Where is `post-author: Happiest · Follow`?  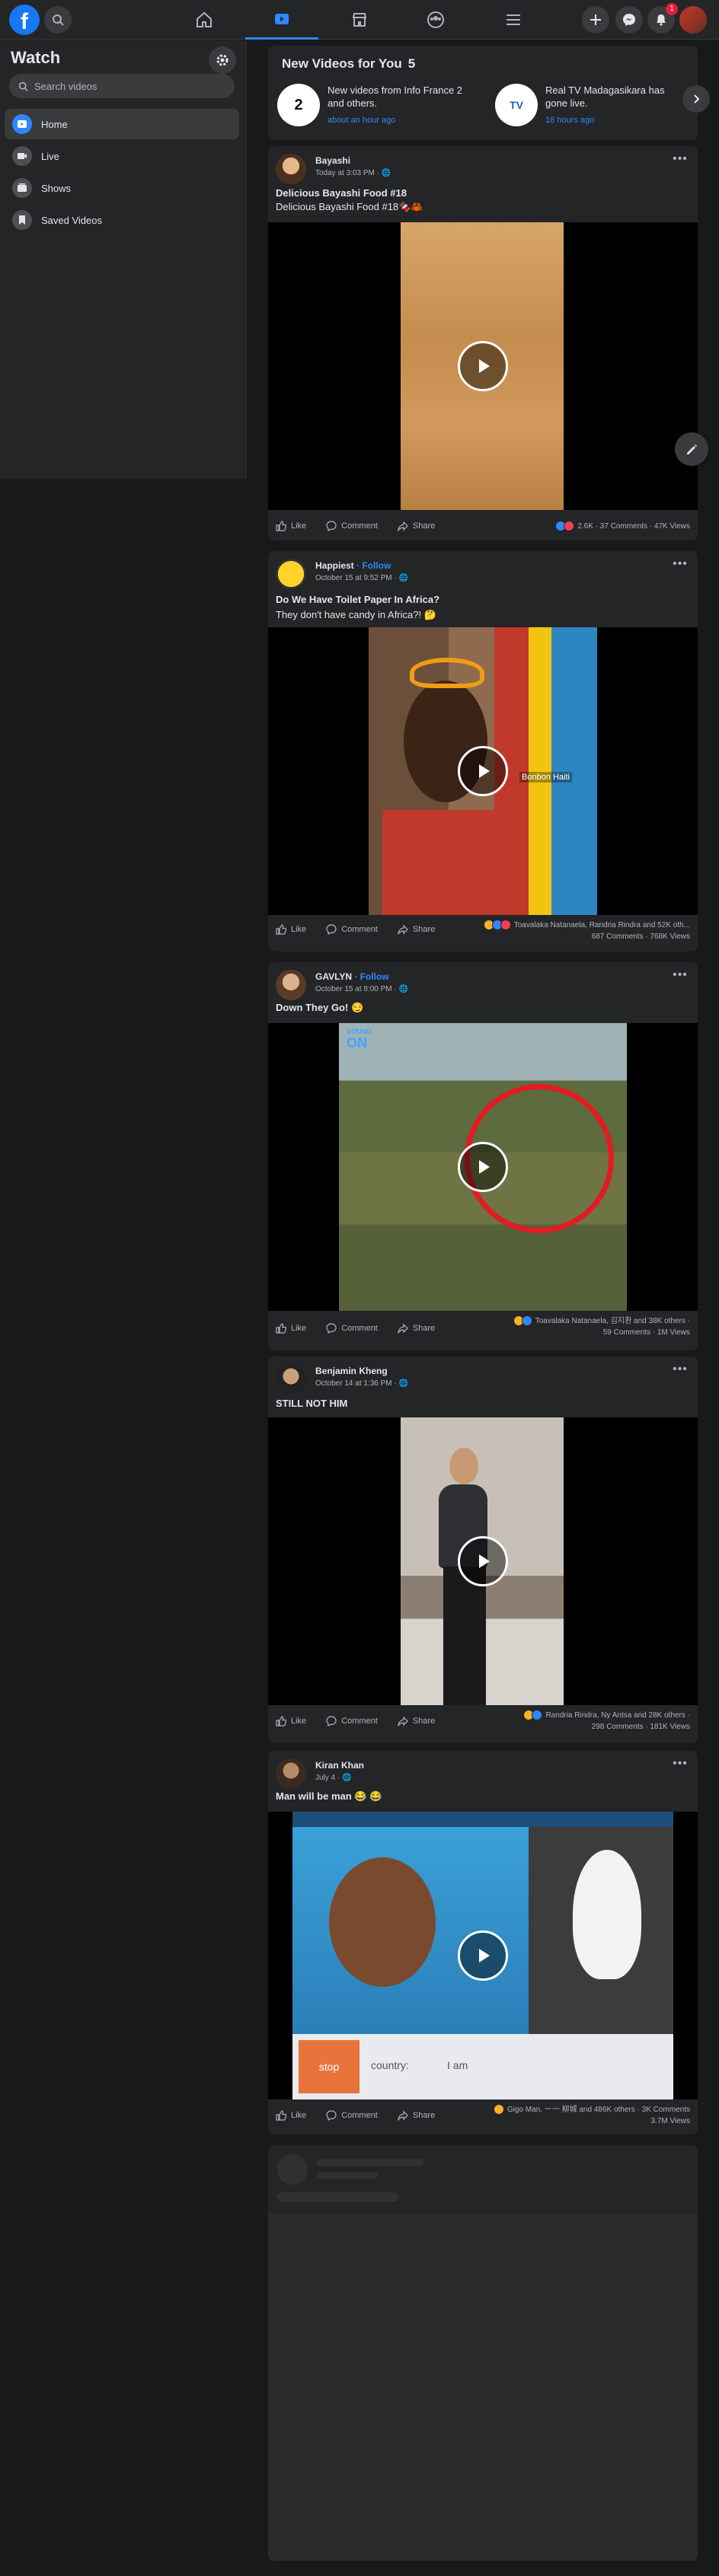
post-author: Happiest · Follow is located at coordinates (353, 565).